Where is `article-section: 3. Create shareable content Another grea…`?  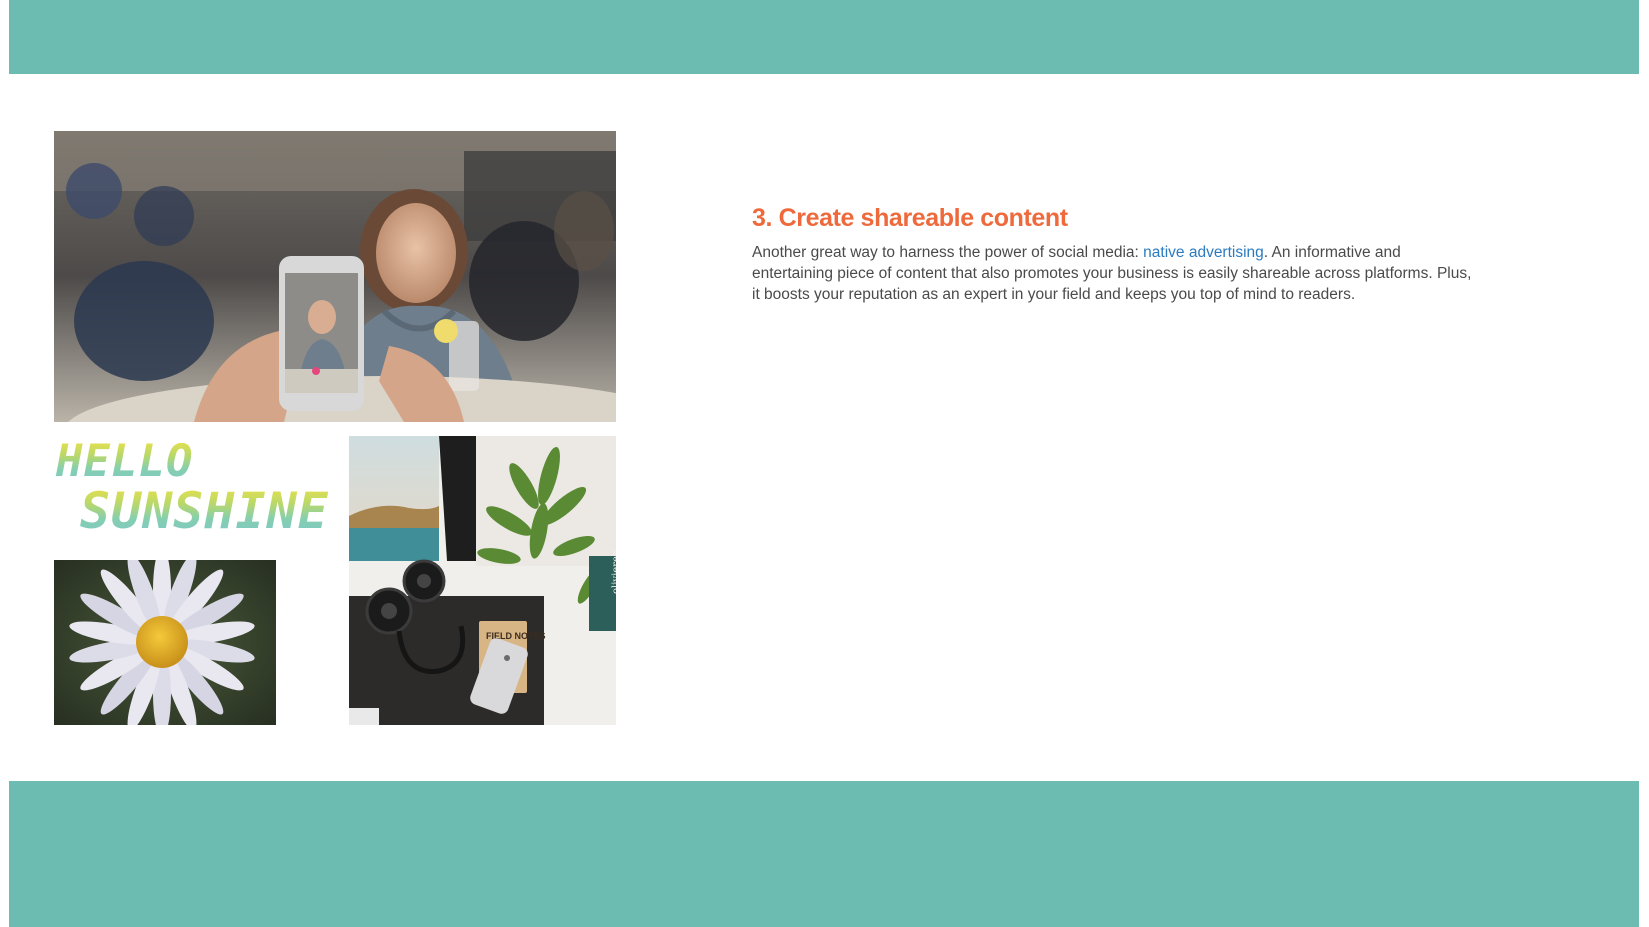
article-section: 3. Create shareable content Another grea… is located at coordinates (1112, 252).